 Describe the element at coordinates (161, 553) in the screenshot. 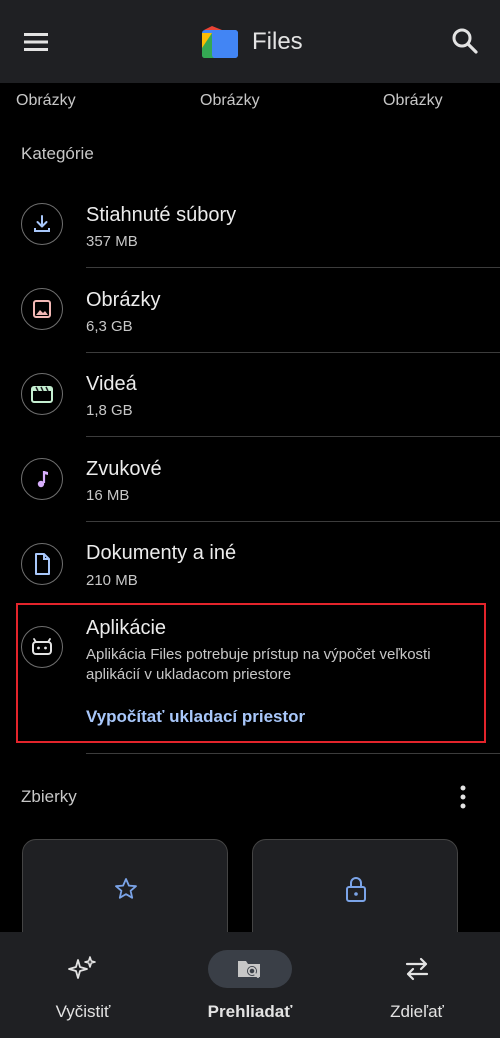

I see `category-name: Dokumenty a iné` at that location.